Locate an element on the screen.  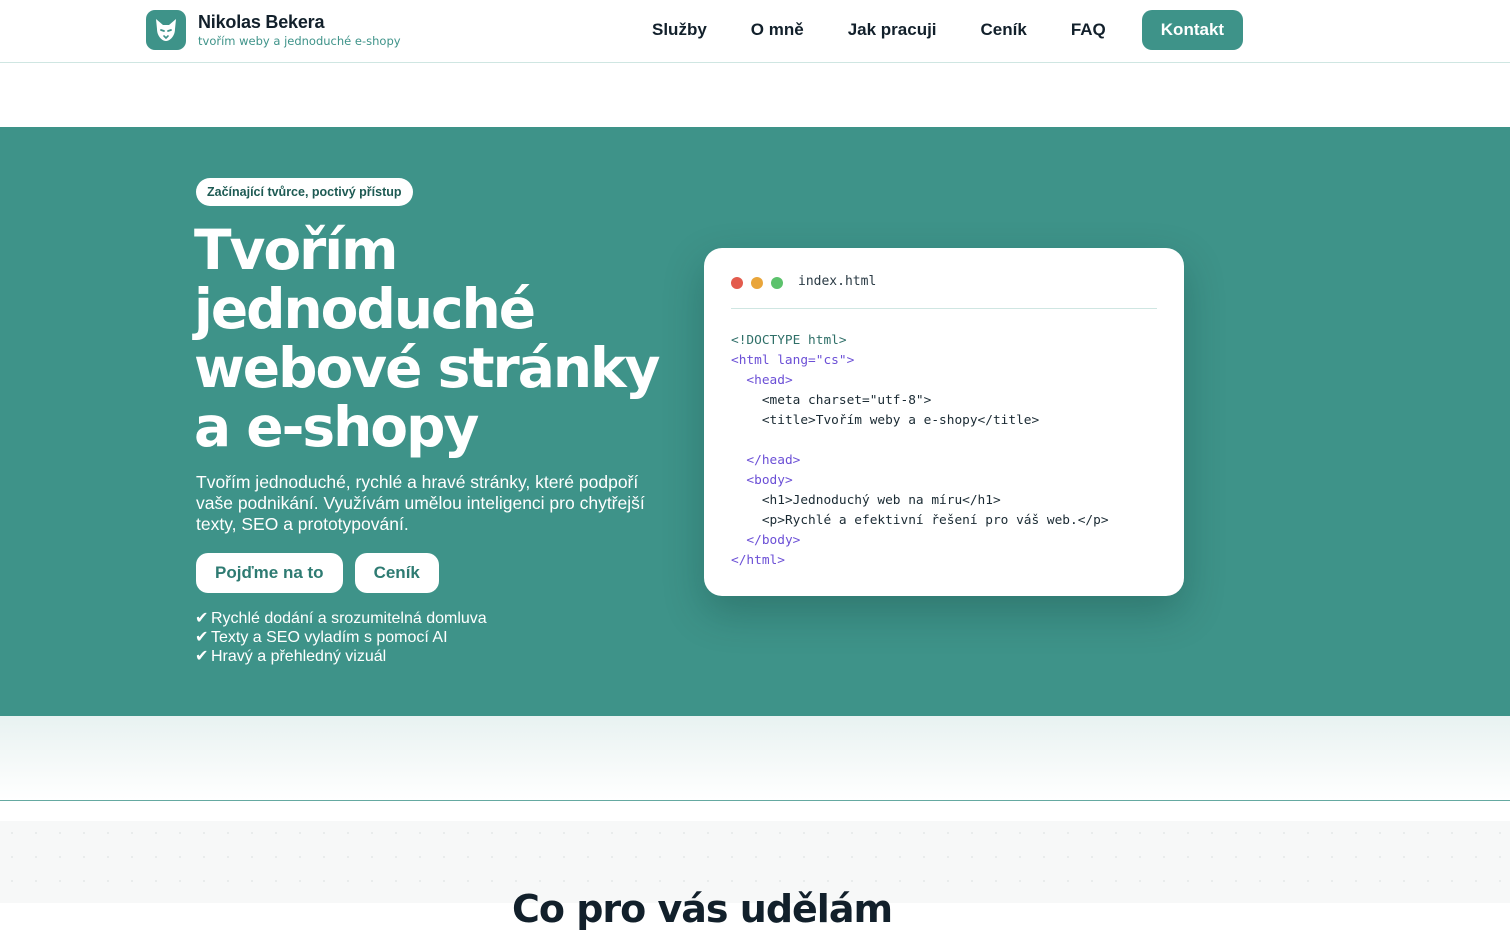
code-filename: index.html is located at coordinates (837, 281).